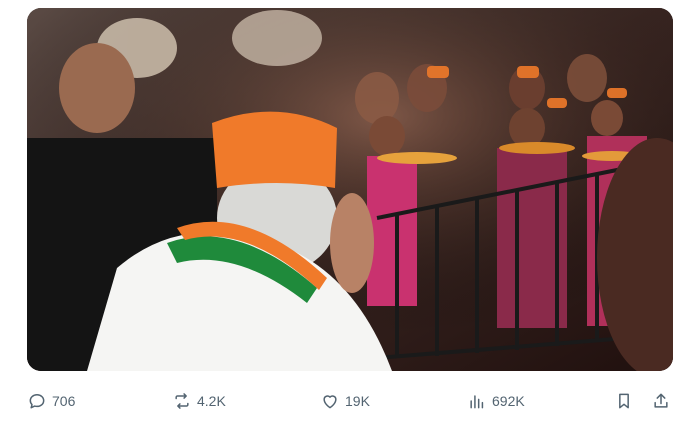 Image resolution: width=685 pixels, height=426 pixels. What do you see at coordinates (182, 401) in the screenshot?
I see `repost-icon` at bounding box center [182, 401].